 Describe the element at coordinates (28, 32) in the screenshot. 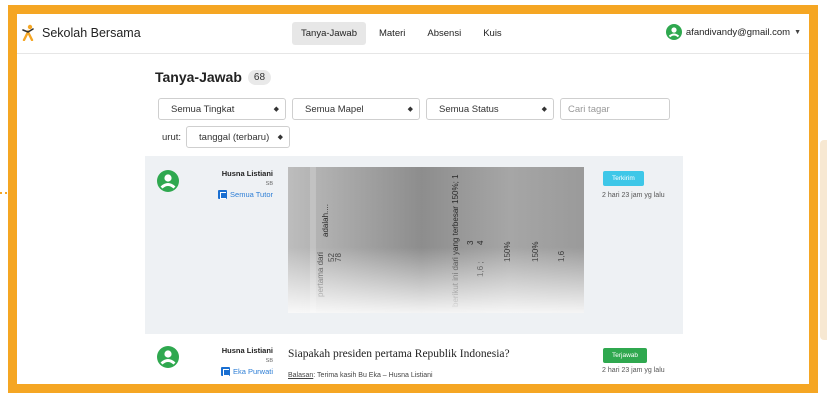

I see `logo-icon` at that location.